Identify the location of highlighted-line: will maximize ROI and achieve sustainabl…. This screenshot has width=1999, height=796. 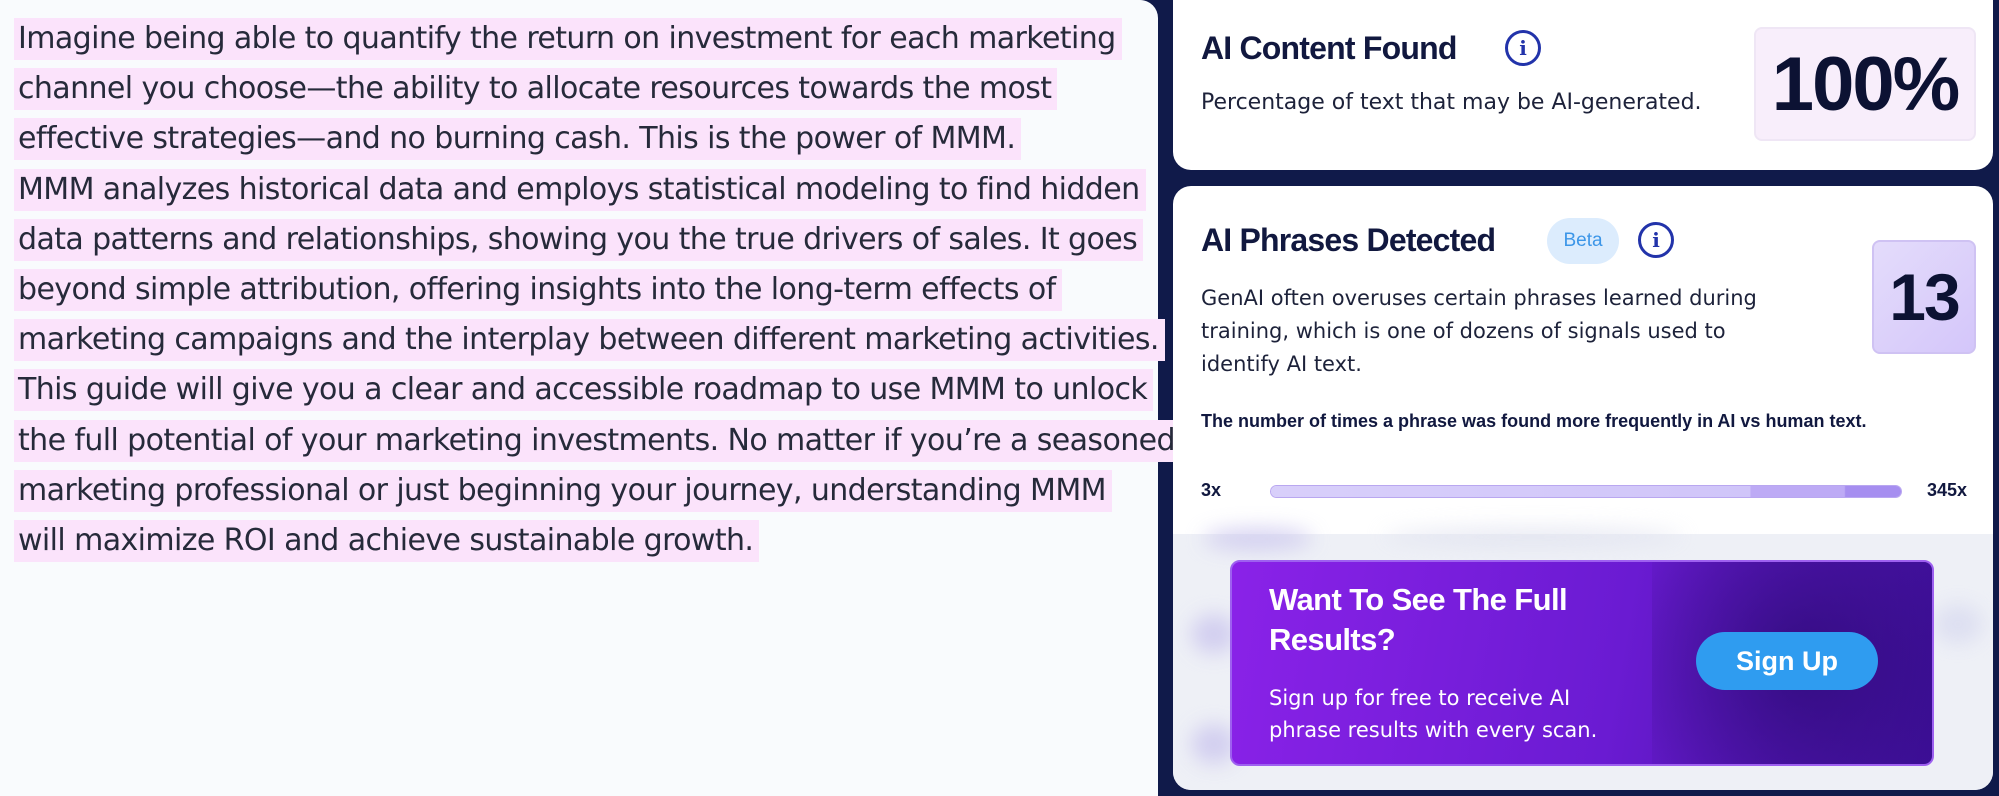
(387, 540).